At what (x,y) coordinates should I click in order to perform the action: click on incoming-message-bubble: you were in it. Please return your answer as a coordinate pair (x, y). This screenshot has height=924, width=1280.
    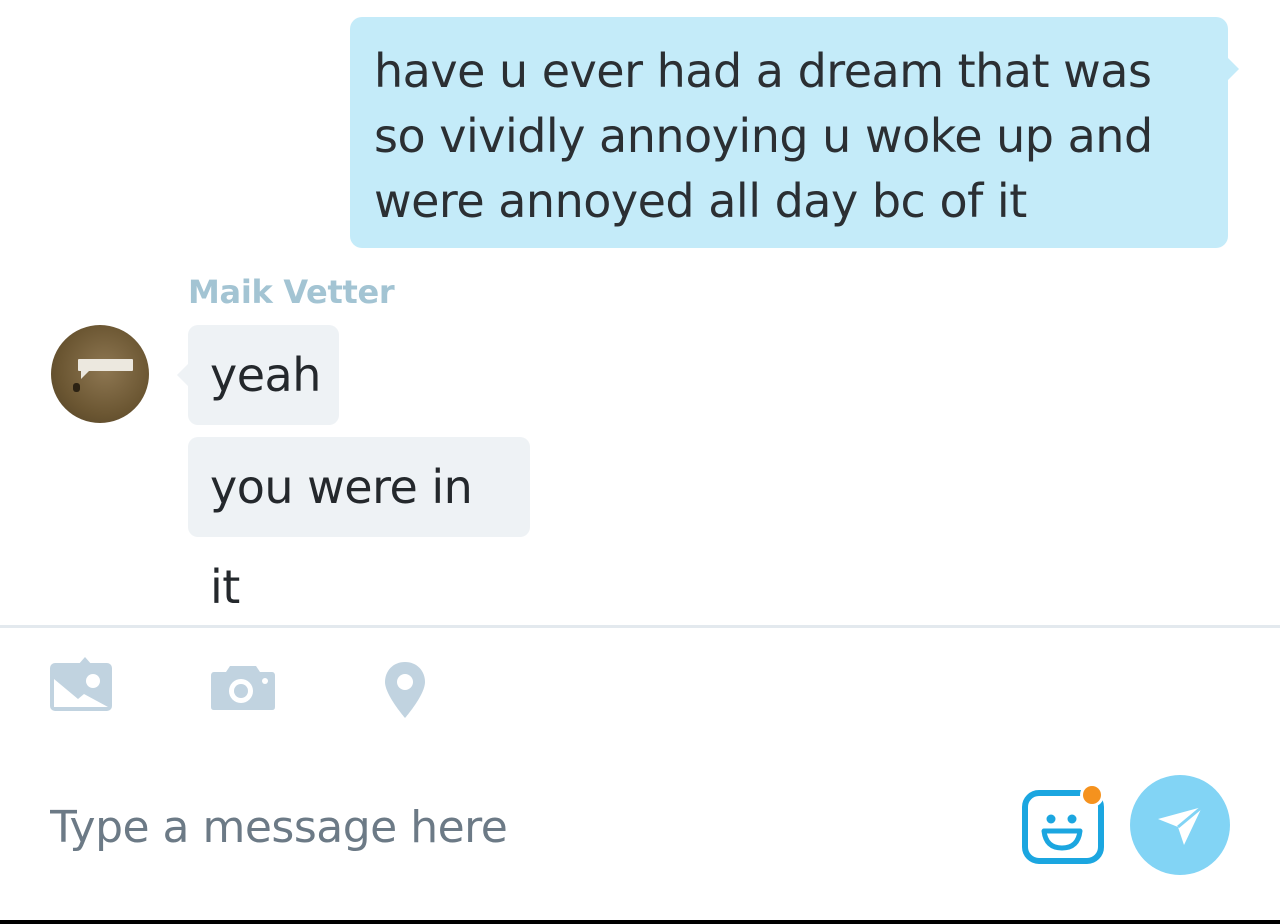
    Looking at the image, I should click on (359, 525).